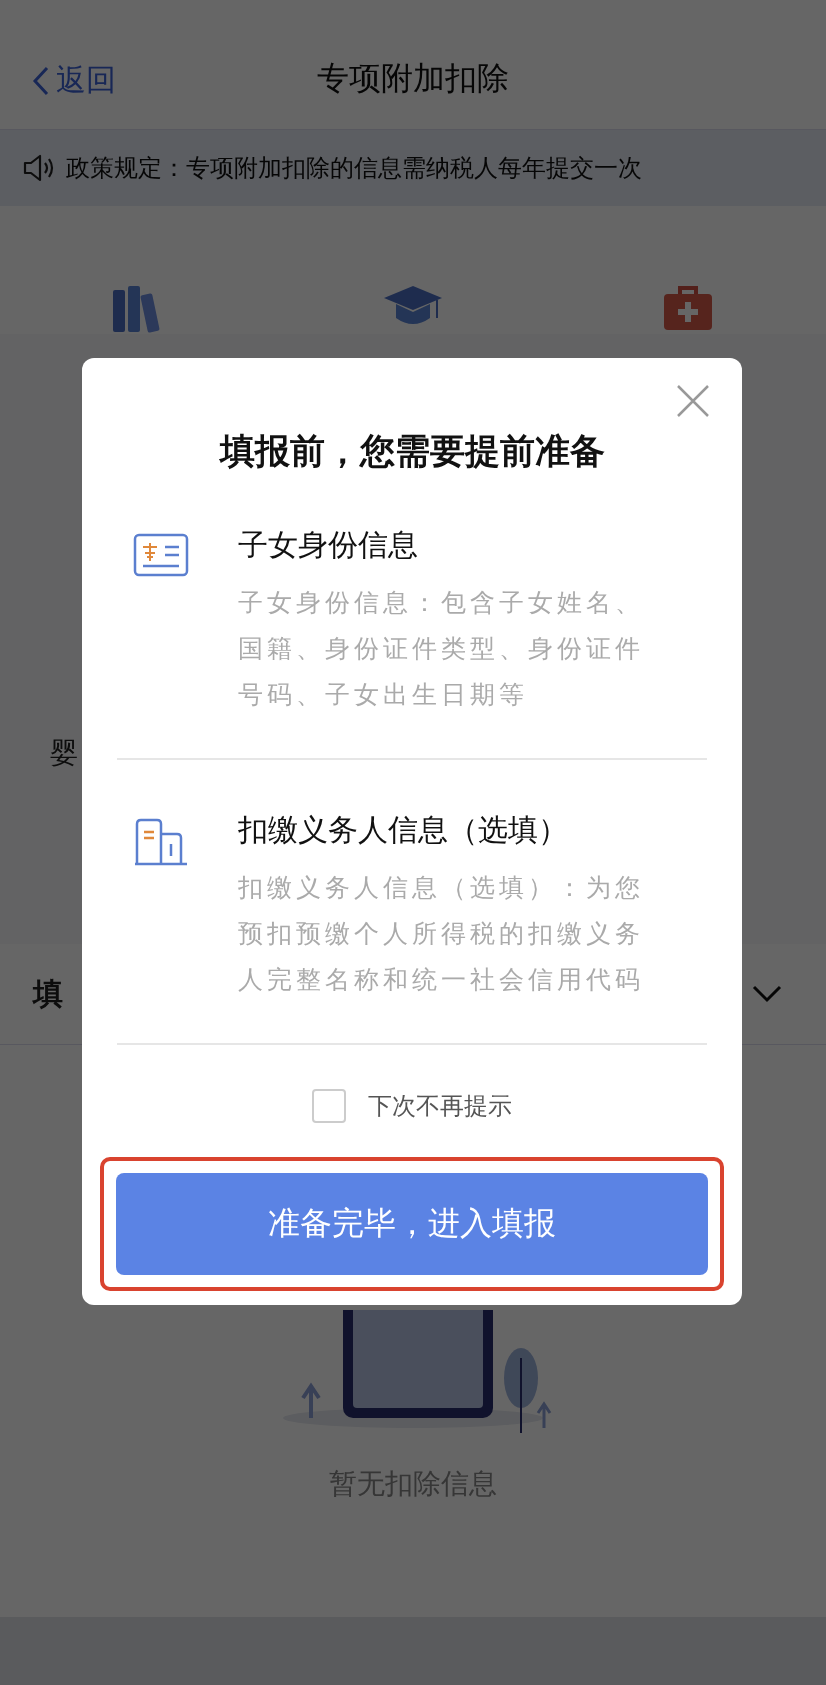 This screenshot has height=1685, width=826. What do you see at coordinates (441, 649) in the screenshot?
I see `item-description: 子女身份信息：包含子女姓名、国籍、身份证件类型、身份证件号码、子女出生日期等` at bounding box center [441, 649].